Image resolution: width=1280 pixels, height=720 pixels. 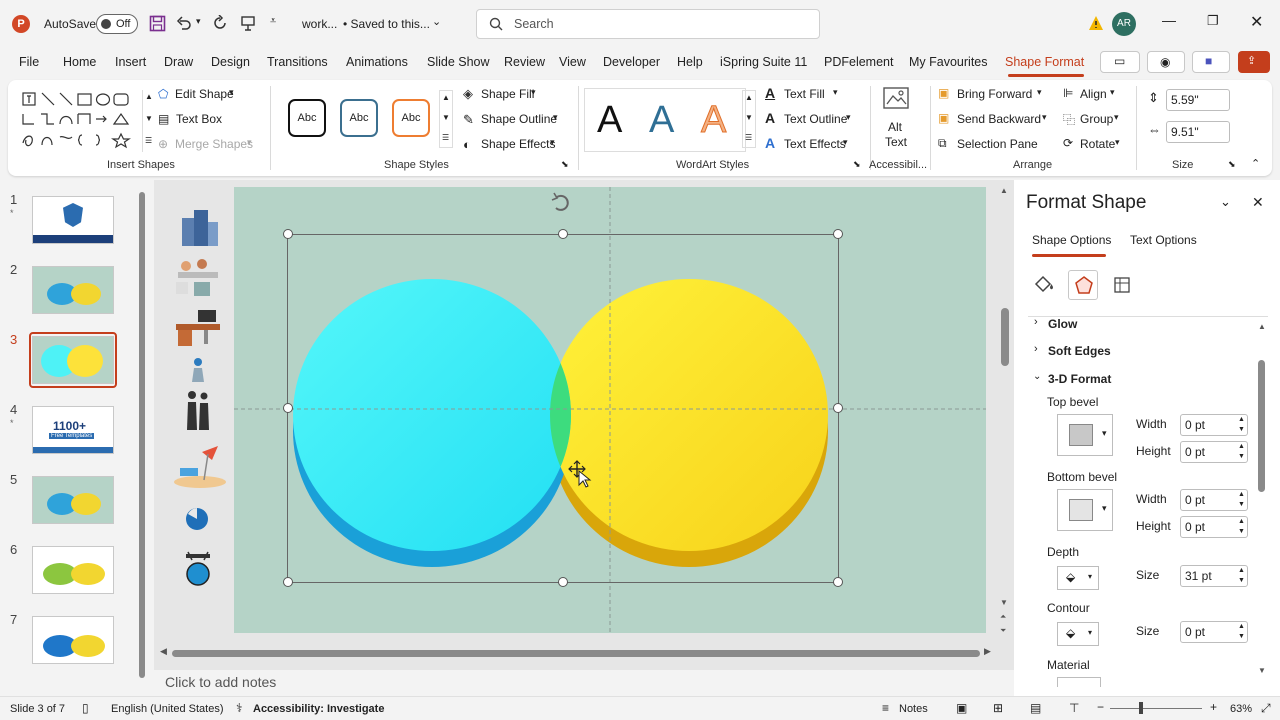 What do you see at coordinates (1124, 24) in the screenshot?
I see `user-avatar: AR` at bounding box center [1124, 24].